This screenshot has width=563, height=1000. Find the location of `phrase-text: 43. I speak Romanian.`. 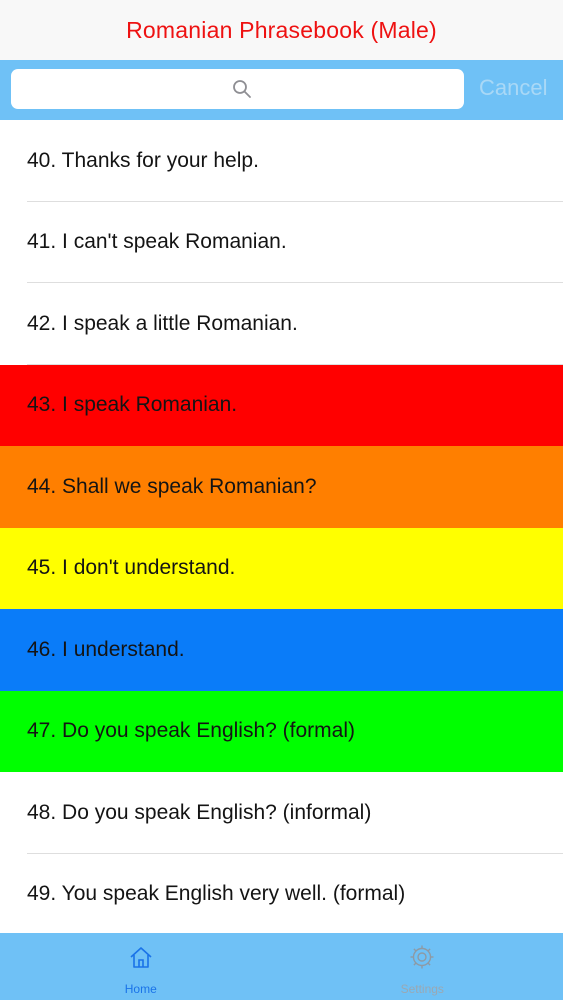

phrase-text: 43. I speak Romanian. is located at coordinates (132, 405).